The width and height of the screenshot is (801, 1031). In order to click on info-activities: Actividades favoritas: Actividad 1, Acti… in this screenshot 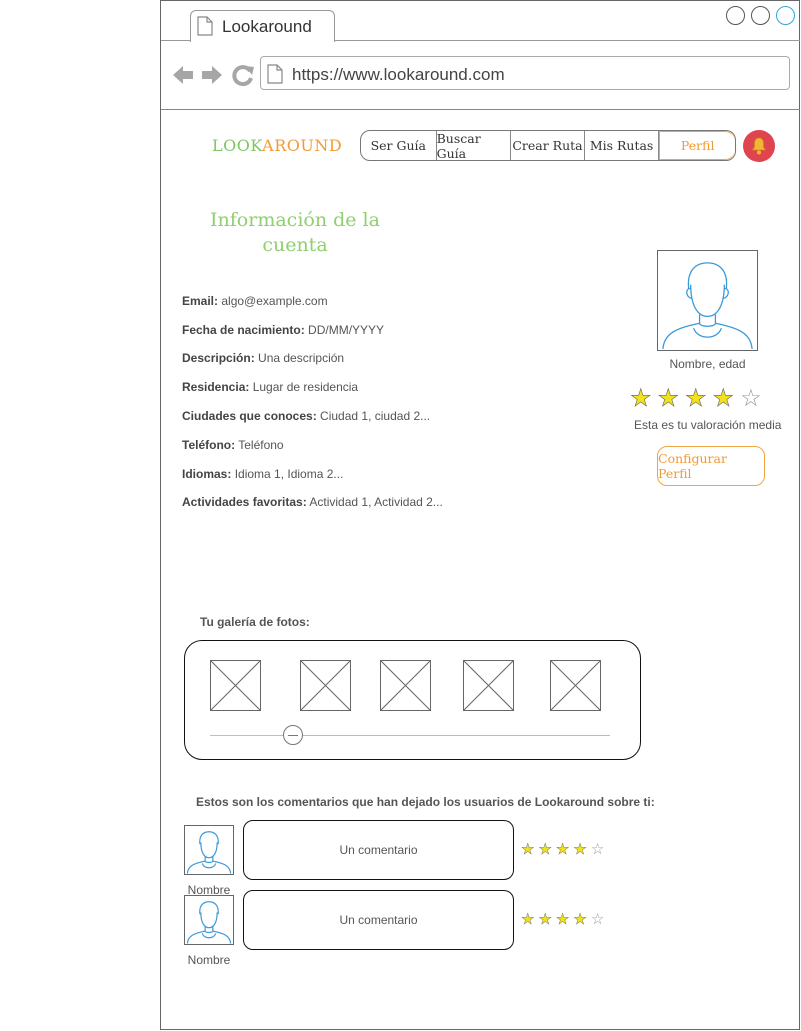, I will do `click(312, 502)`.